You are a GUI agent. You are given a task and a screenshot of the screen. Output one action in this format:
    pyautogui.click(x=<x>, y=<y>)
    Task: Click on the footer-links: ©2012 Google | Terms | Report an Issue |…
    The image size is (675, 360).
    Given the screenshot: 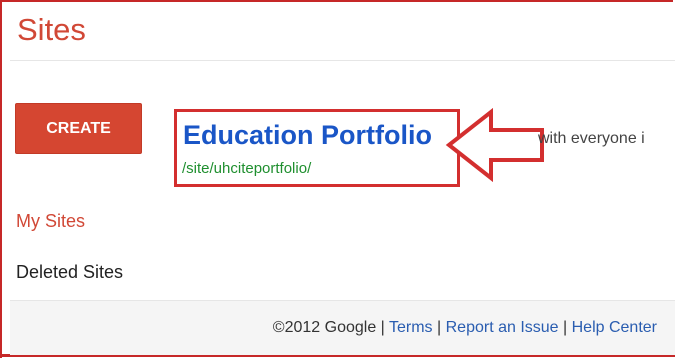 What is the action you would take?
    pyautogui.click(x=465, y=328)
    